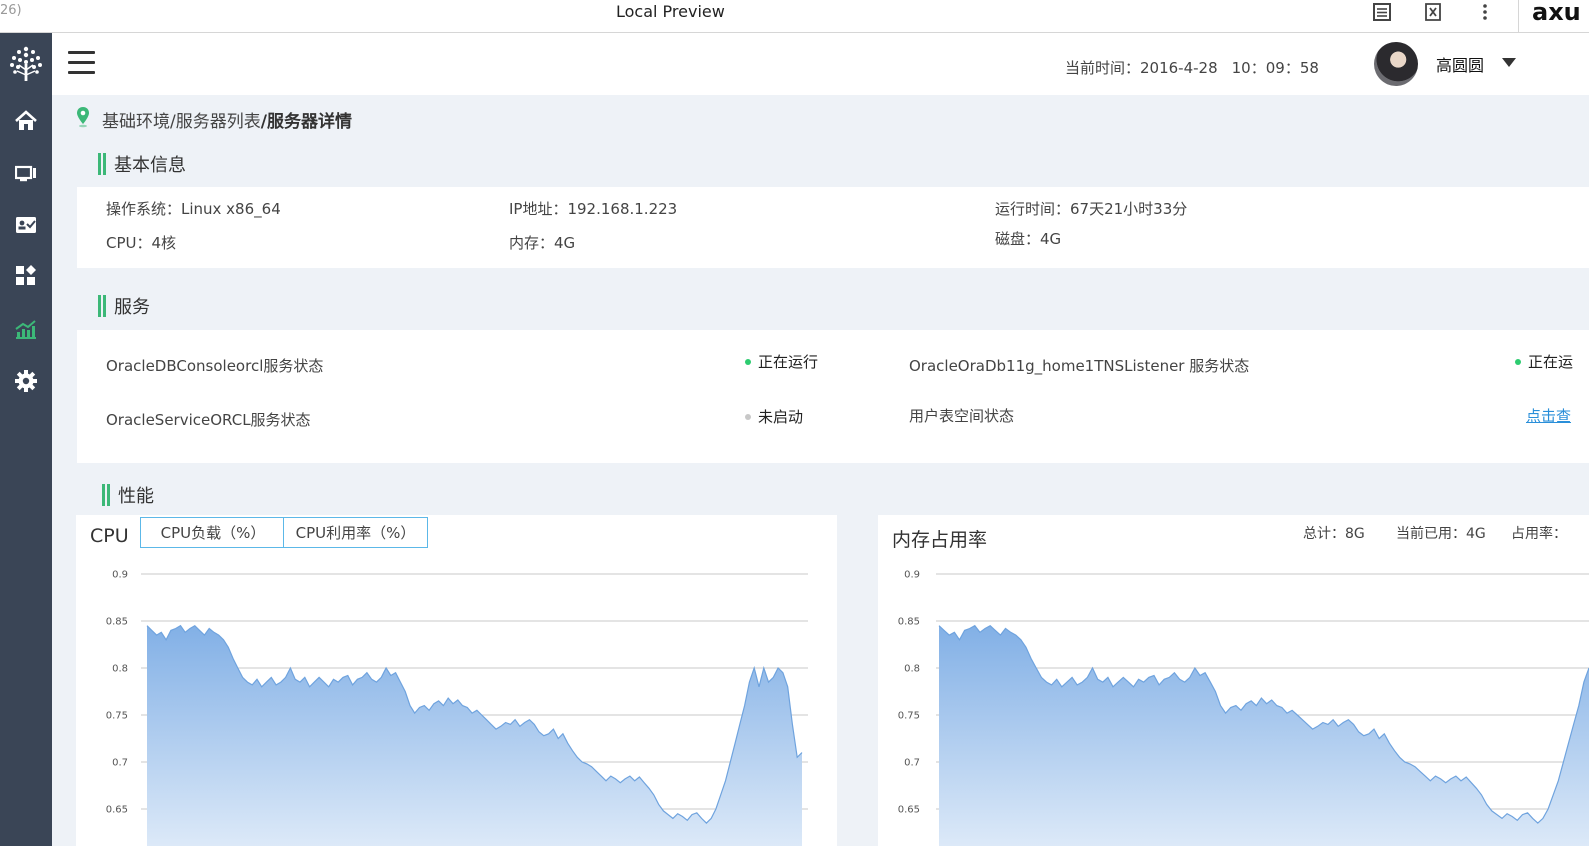 Image resolution: width=1589 pixels, height=846 pixels. What do you see at coordinates (142, 164) in the screenshot?
I see `section-title-basic: 基本信息` at bounding box center [142, 164].